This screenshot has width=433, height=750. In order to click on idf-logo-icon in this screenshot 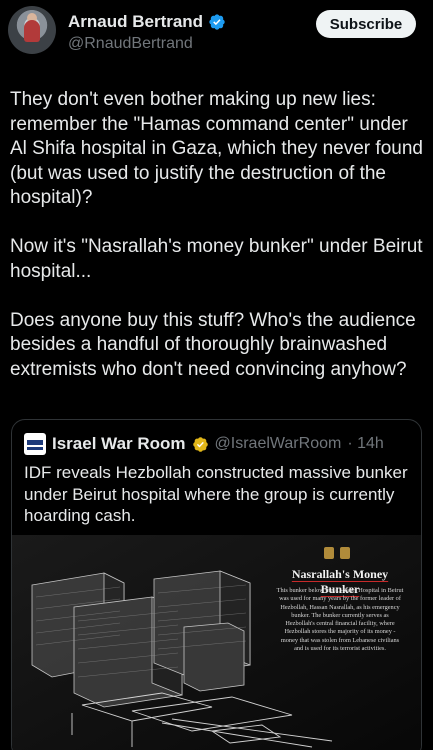, I will do `click(329, 553)`.